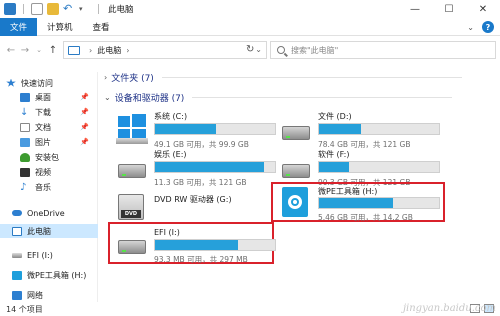 The image size is (500, 316). What do you see at coordinates (165, 50) in the screenshot?
I see `address-bar: › 此电脑 › ⌄` at bounding box center [165, 50].